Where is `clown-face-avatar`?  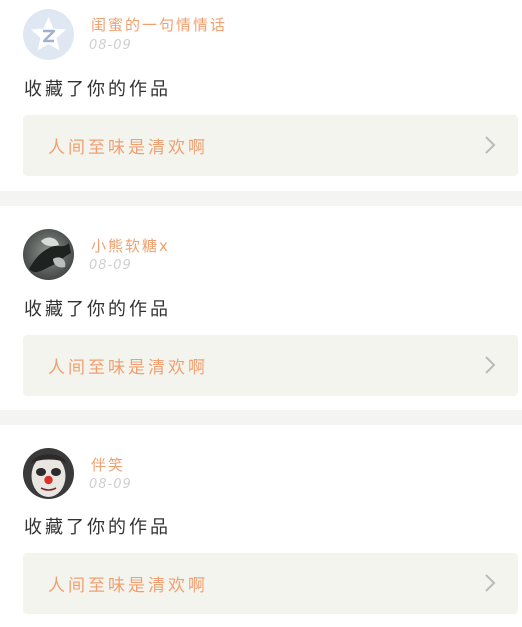 clown-face-avatar is located at coordinates (48, 473).